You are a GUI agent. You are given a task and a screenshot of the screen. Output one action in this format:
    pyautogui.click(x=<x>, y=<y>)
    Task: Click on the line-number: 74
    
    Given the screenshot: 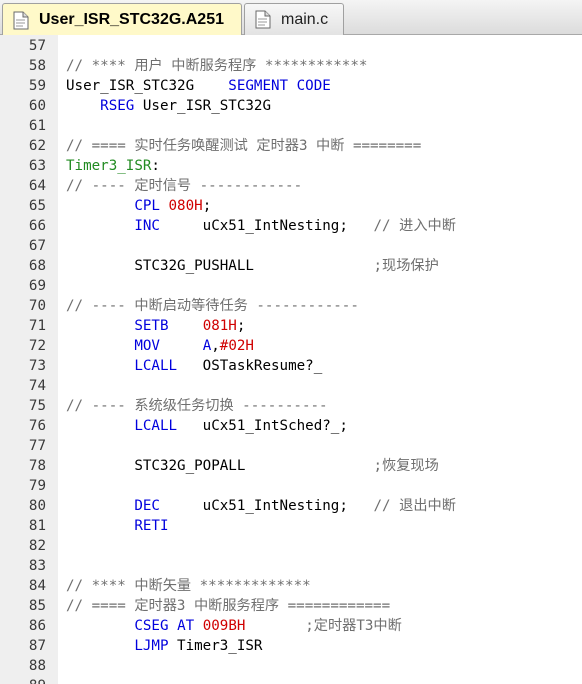 What is the action you would take?
    pyautogui.click(x=37, y=386)
    